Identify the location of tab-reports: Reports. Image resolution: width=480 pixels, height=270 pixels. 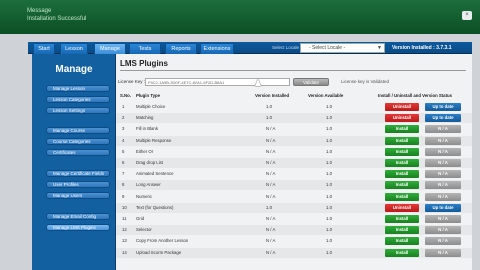
(181, 48).